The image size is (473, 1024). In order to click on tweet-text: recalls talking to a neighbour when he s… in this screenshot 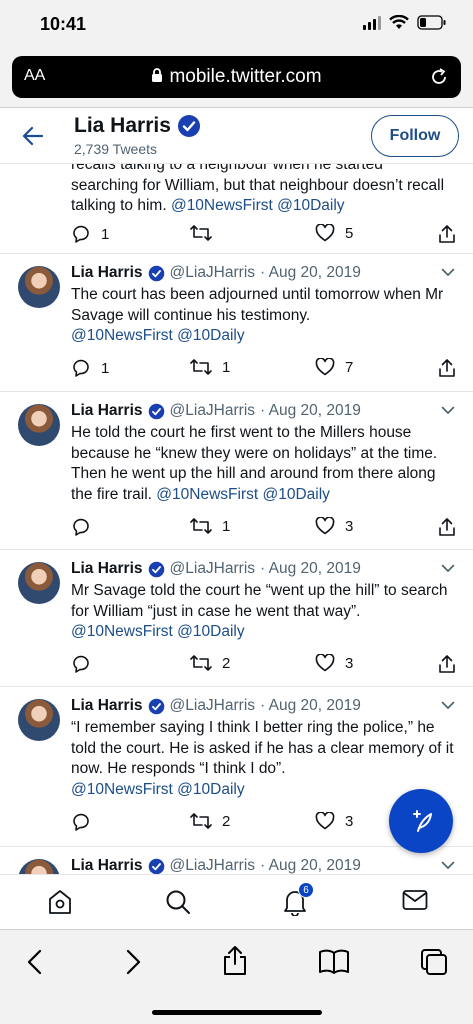, I will do `click(261, 190)`.